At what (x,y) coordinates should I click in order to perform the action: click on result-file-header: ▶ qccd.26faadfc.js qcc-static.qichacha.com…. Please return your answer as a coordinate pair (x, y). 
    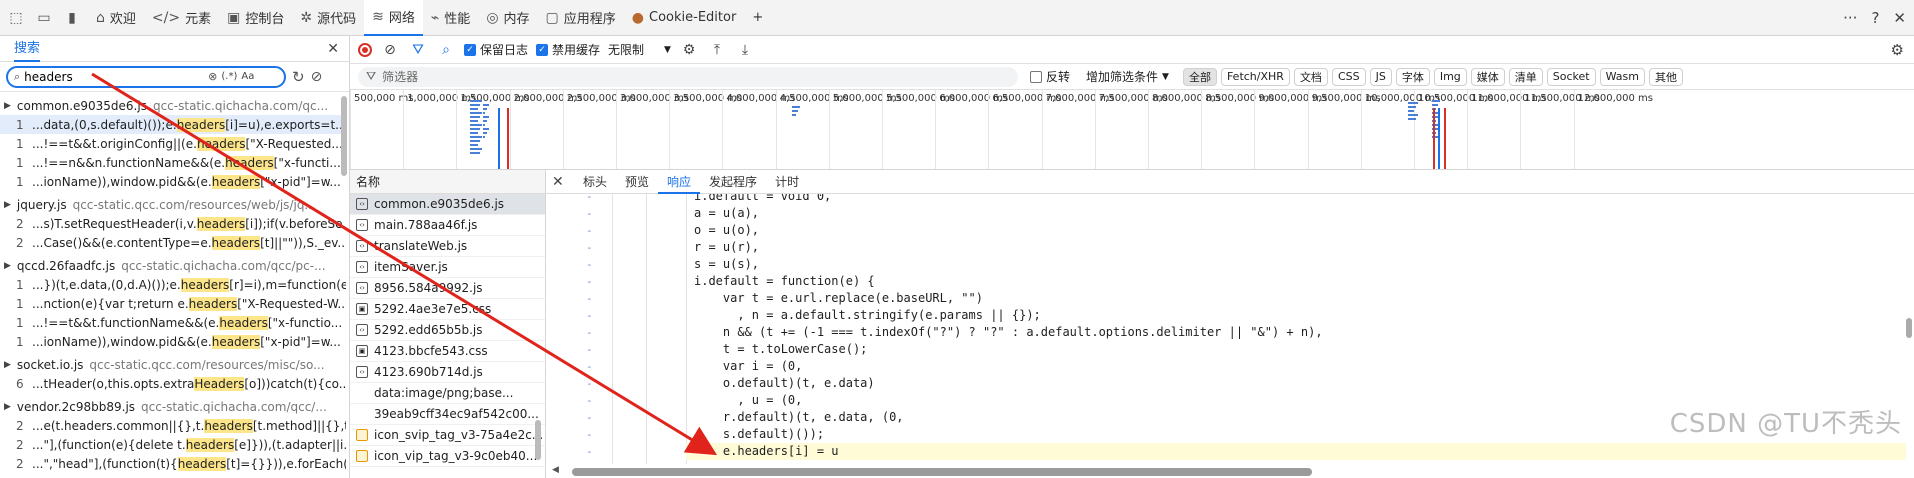
    Looking at the image, I should click on (173, 265).